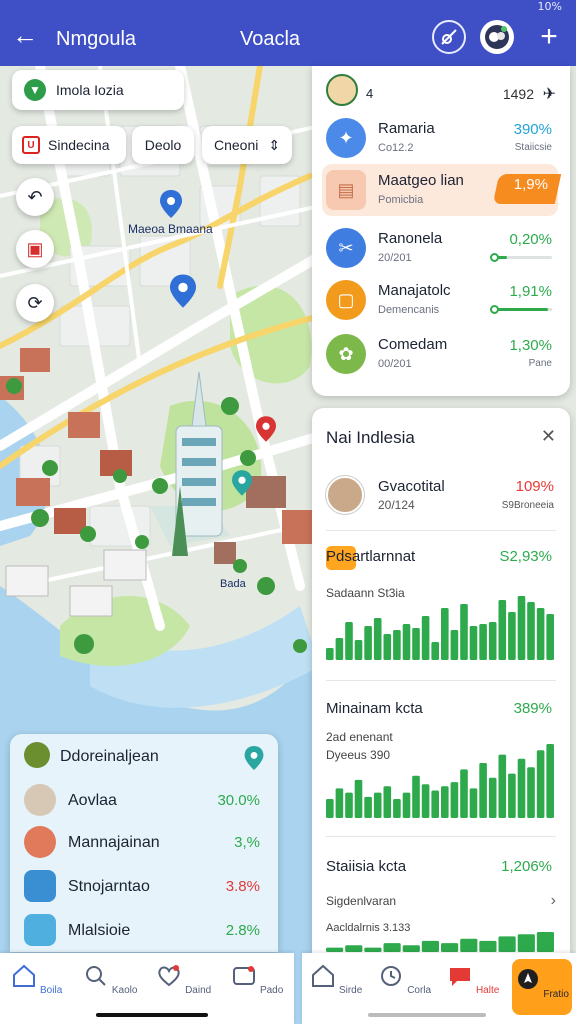  Describe the element at coordinates (270, 39) in the screenshot. I see `center-title: Voacla` at that location.